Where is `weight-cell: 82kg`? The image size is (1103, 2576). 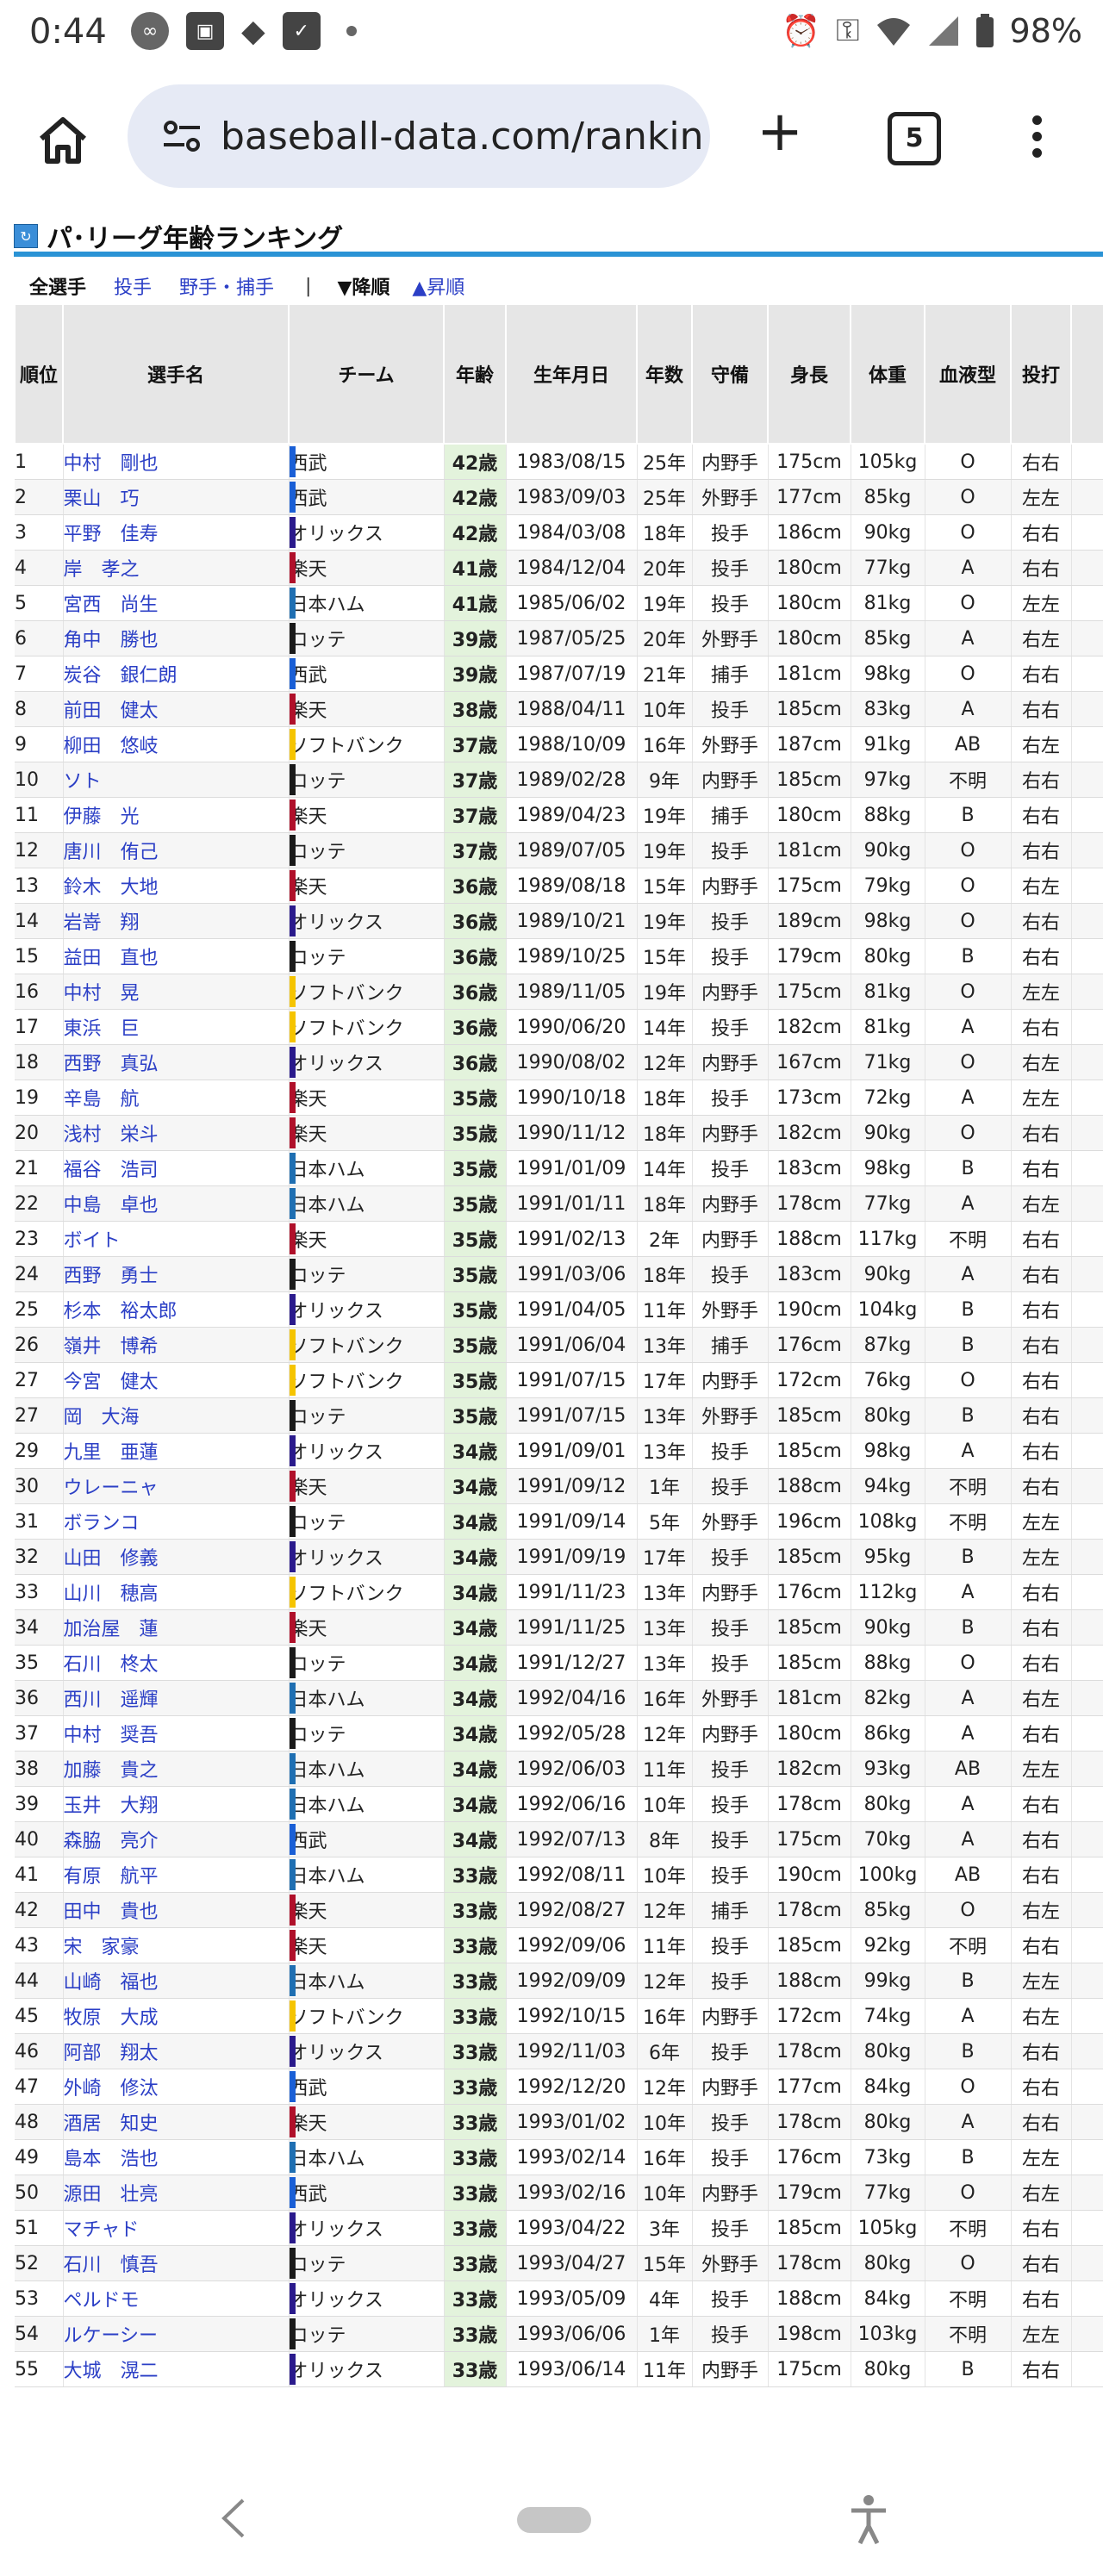 weight-cell: 82kg is located at coordinates (888, 1698).